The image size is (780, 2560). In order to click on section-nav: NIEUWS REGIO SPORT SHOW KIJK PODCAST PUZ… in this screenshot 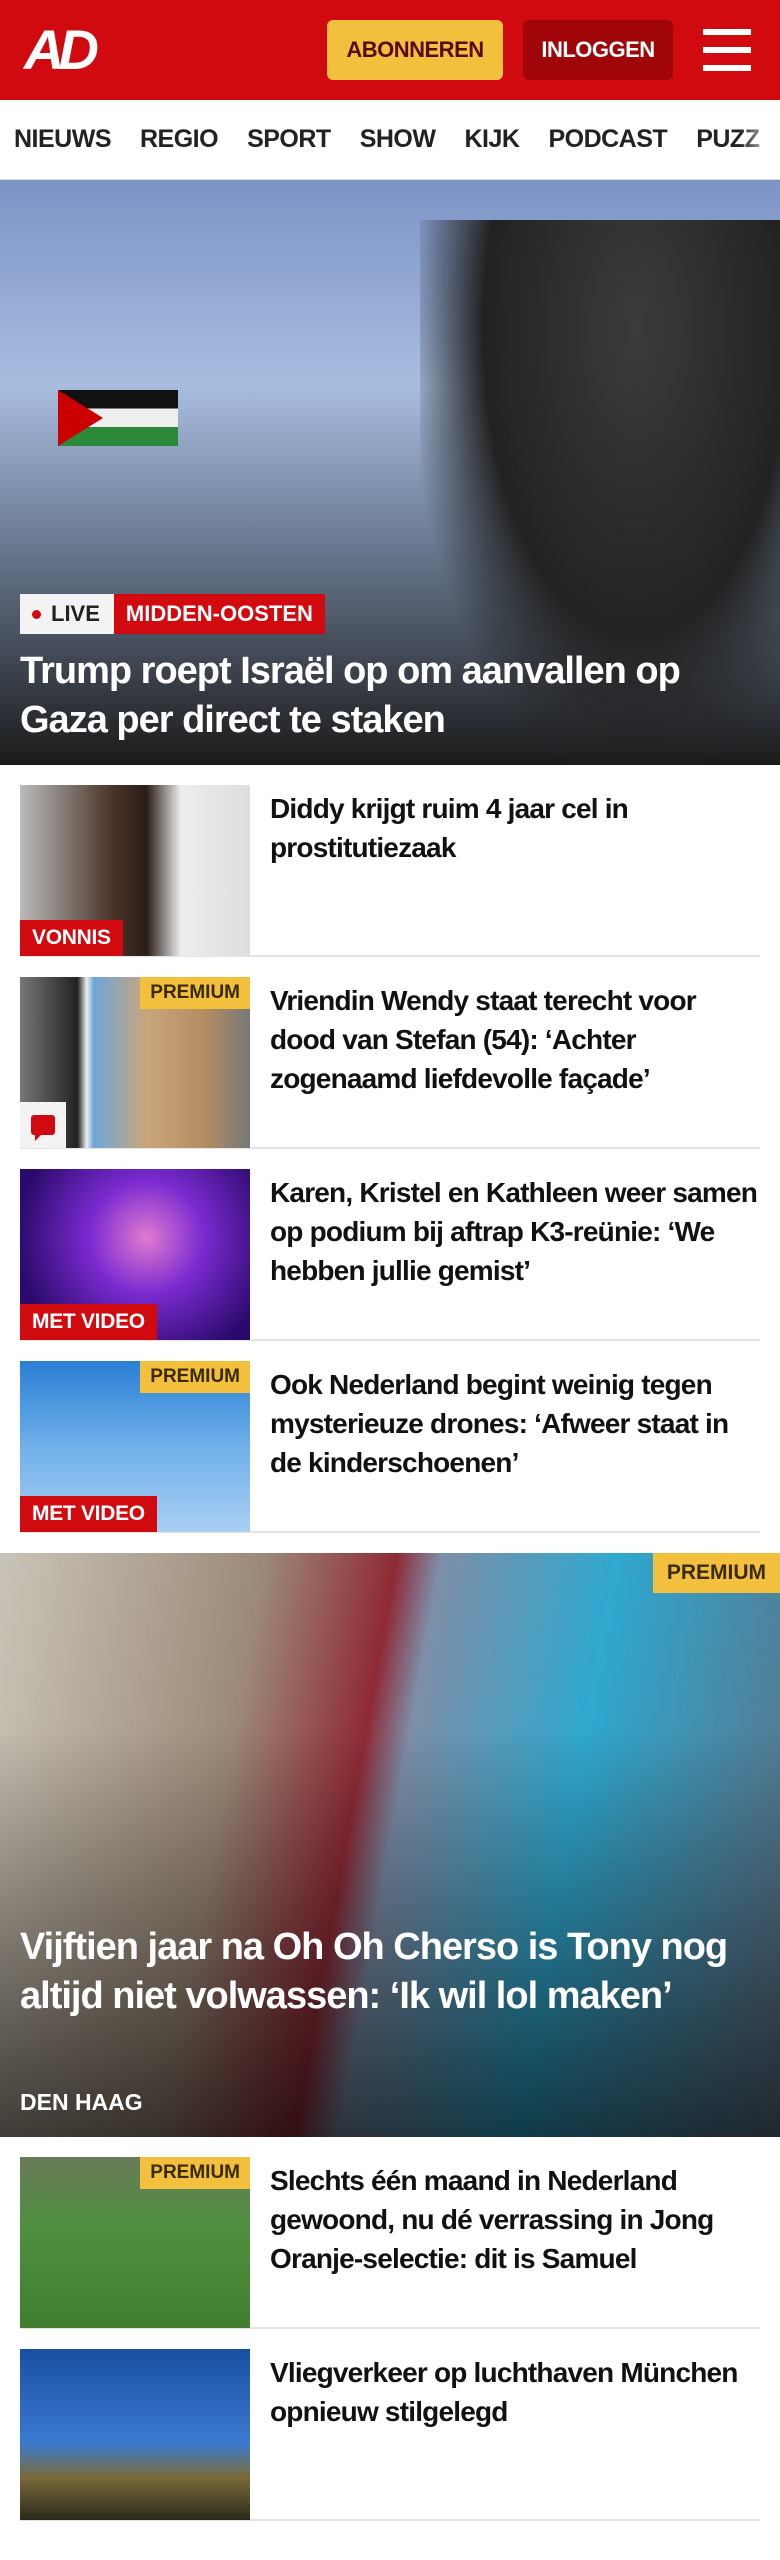, I will do `click(390, 140)`.